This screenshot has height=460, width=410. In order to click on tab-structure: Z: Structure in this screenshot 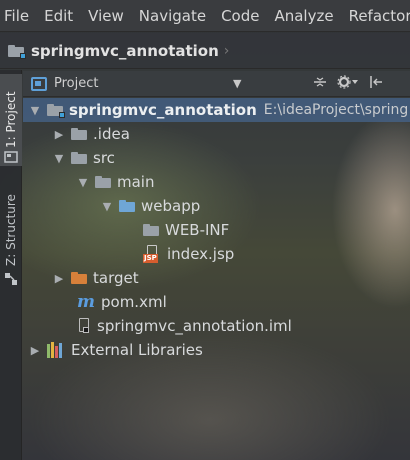, I will do `click(11, 230)`.